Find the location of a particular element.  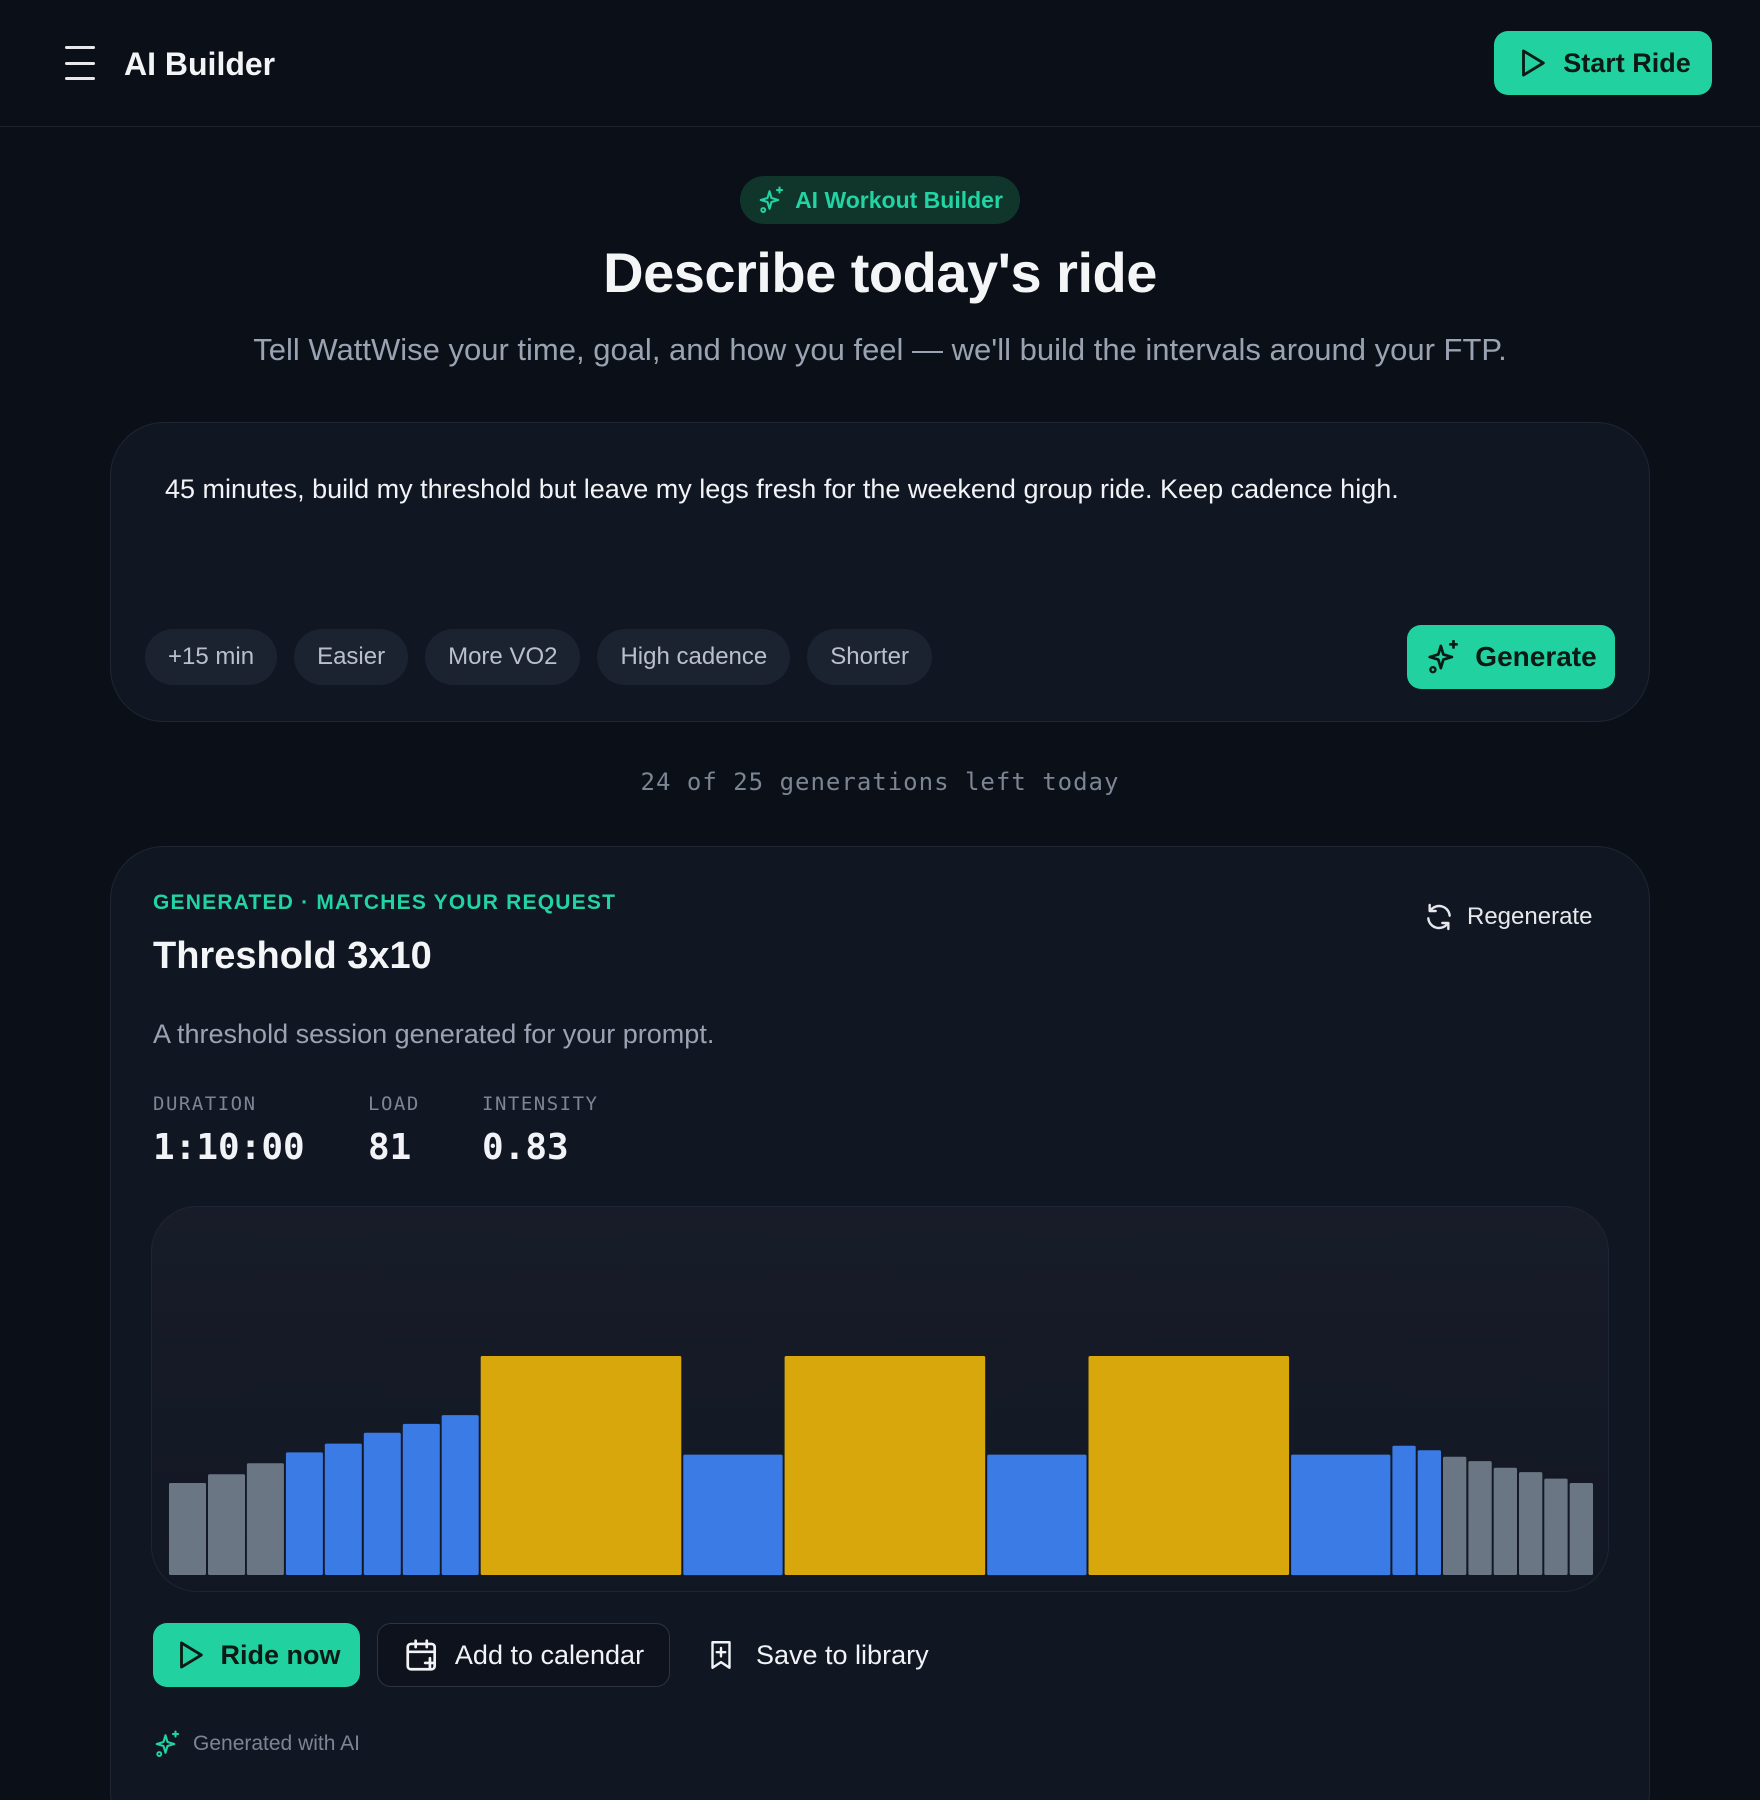

badge-label: AI Workout Builder is located at coordinates (899, 199).